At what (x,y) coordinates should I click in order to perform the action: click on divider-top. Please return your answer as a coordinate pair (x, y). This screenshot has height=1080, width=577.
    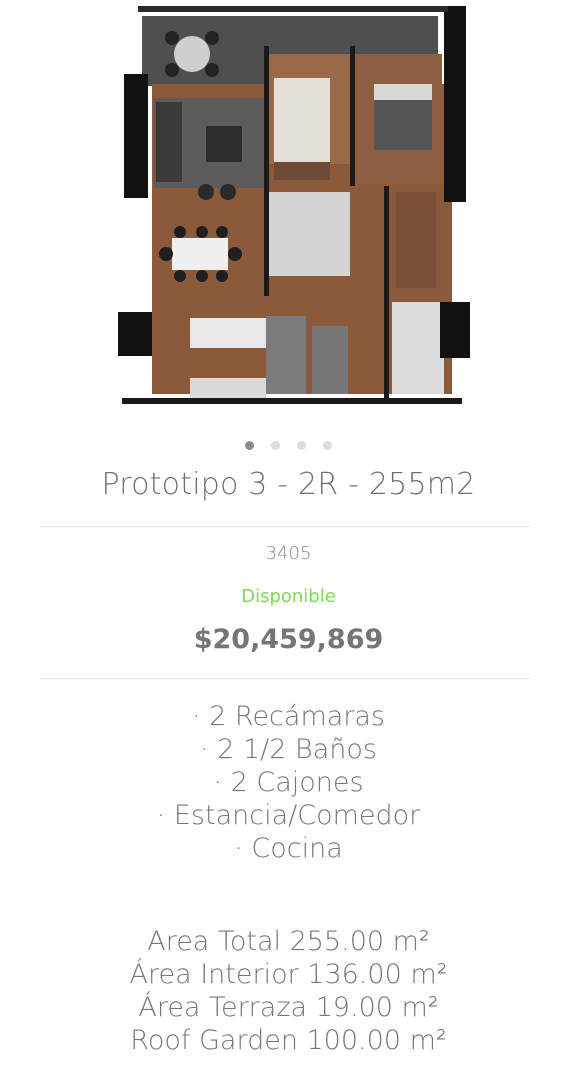
    Looking at the image, I should click on (285, 526).